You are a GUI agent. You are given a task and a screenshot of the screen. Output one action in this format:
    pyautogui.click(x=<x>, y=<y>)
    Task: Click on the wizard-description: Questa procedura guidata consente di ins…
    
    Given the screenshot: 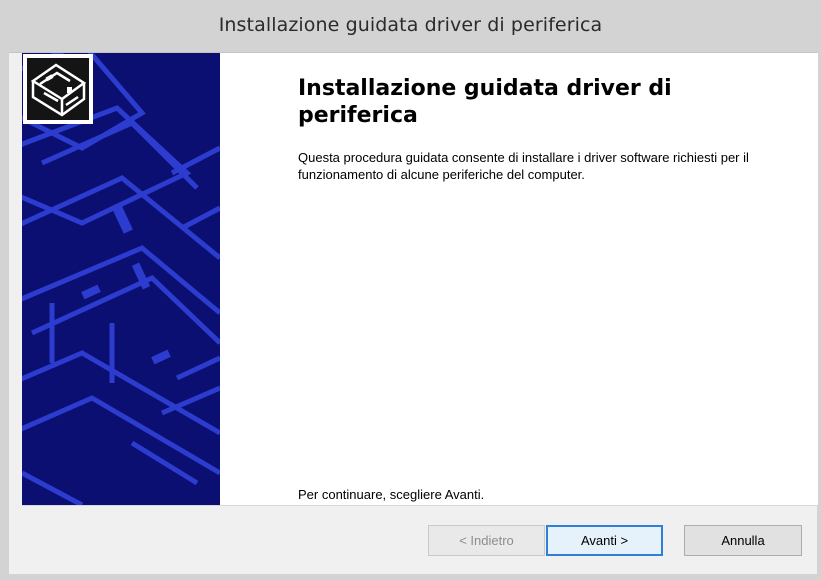 What is the action you would take?
    pyautogui.click(x=523, y=166)
    